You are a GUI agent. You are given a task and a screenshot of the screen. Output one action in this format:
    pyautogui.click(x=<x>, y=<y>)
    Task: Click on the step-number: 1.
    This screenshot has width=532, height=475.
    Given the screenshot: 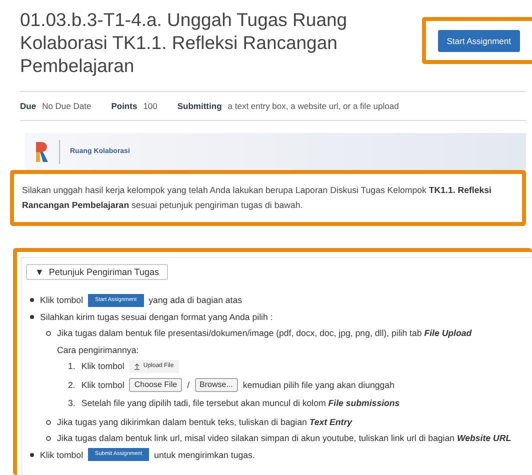 What is the action you would take?
    pyautogui.click(x=72, y=366)
    